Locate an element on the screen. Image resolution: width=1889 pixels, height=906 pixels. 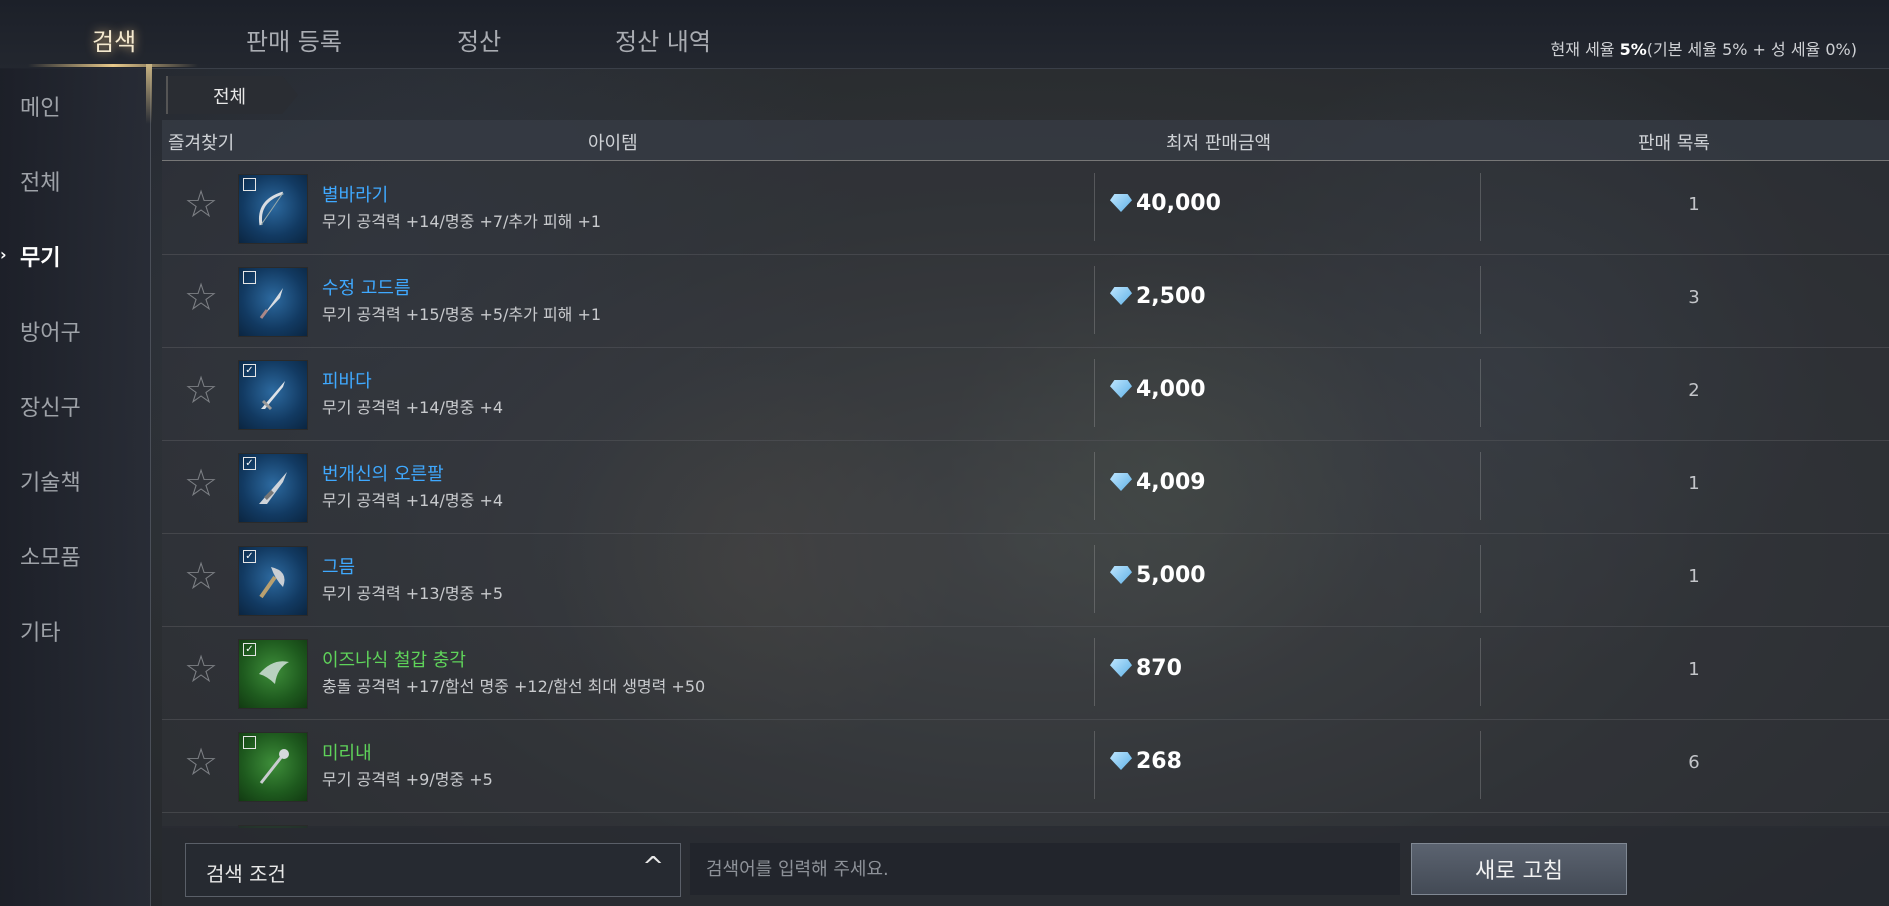
table-header: 즐겨찾기 아이템 최저 판매금액 판매 목록 is located at coordinates (1025, 140).